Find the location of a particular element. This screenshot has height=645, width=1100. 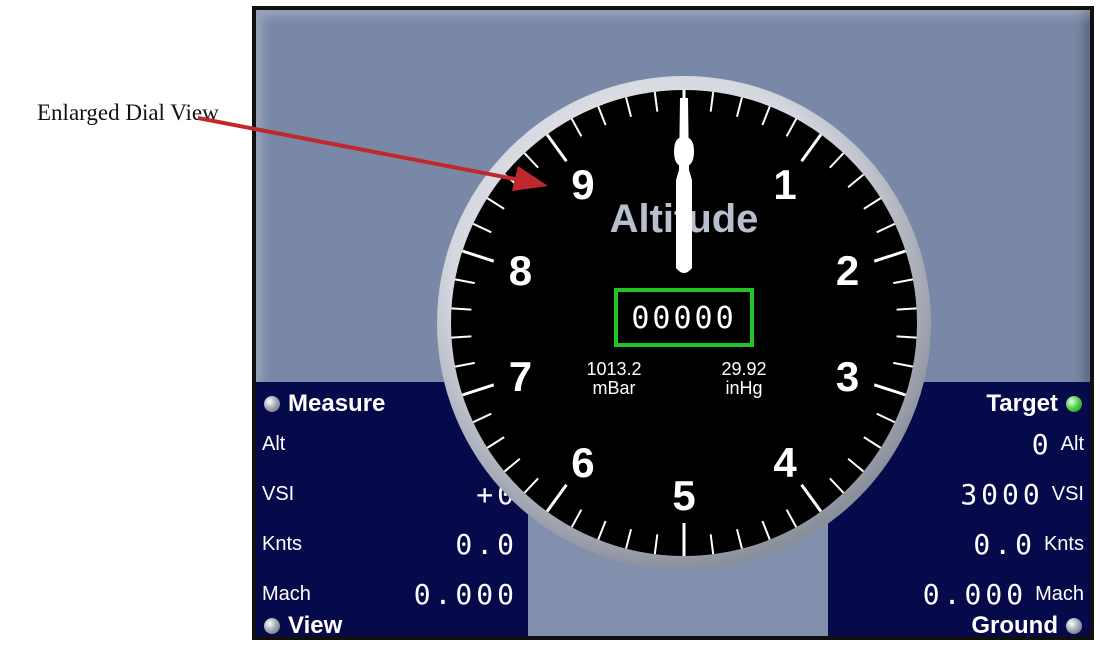

measure-alt-label: Alt is located at coordinates (274, 443).